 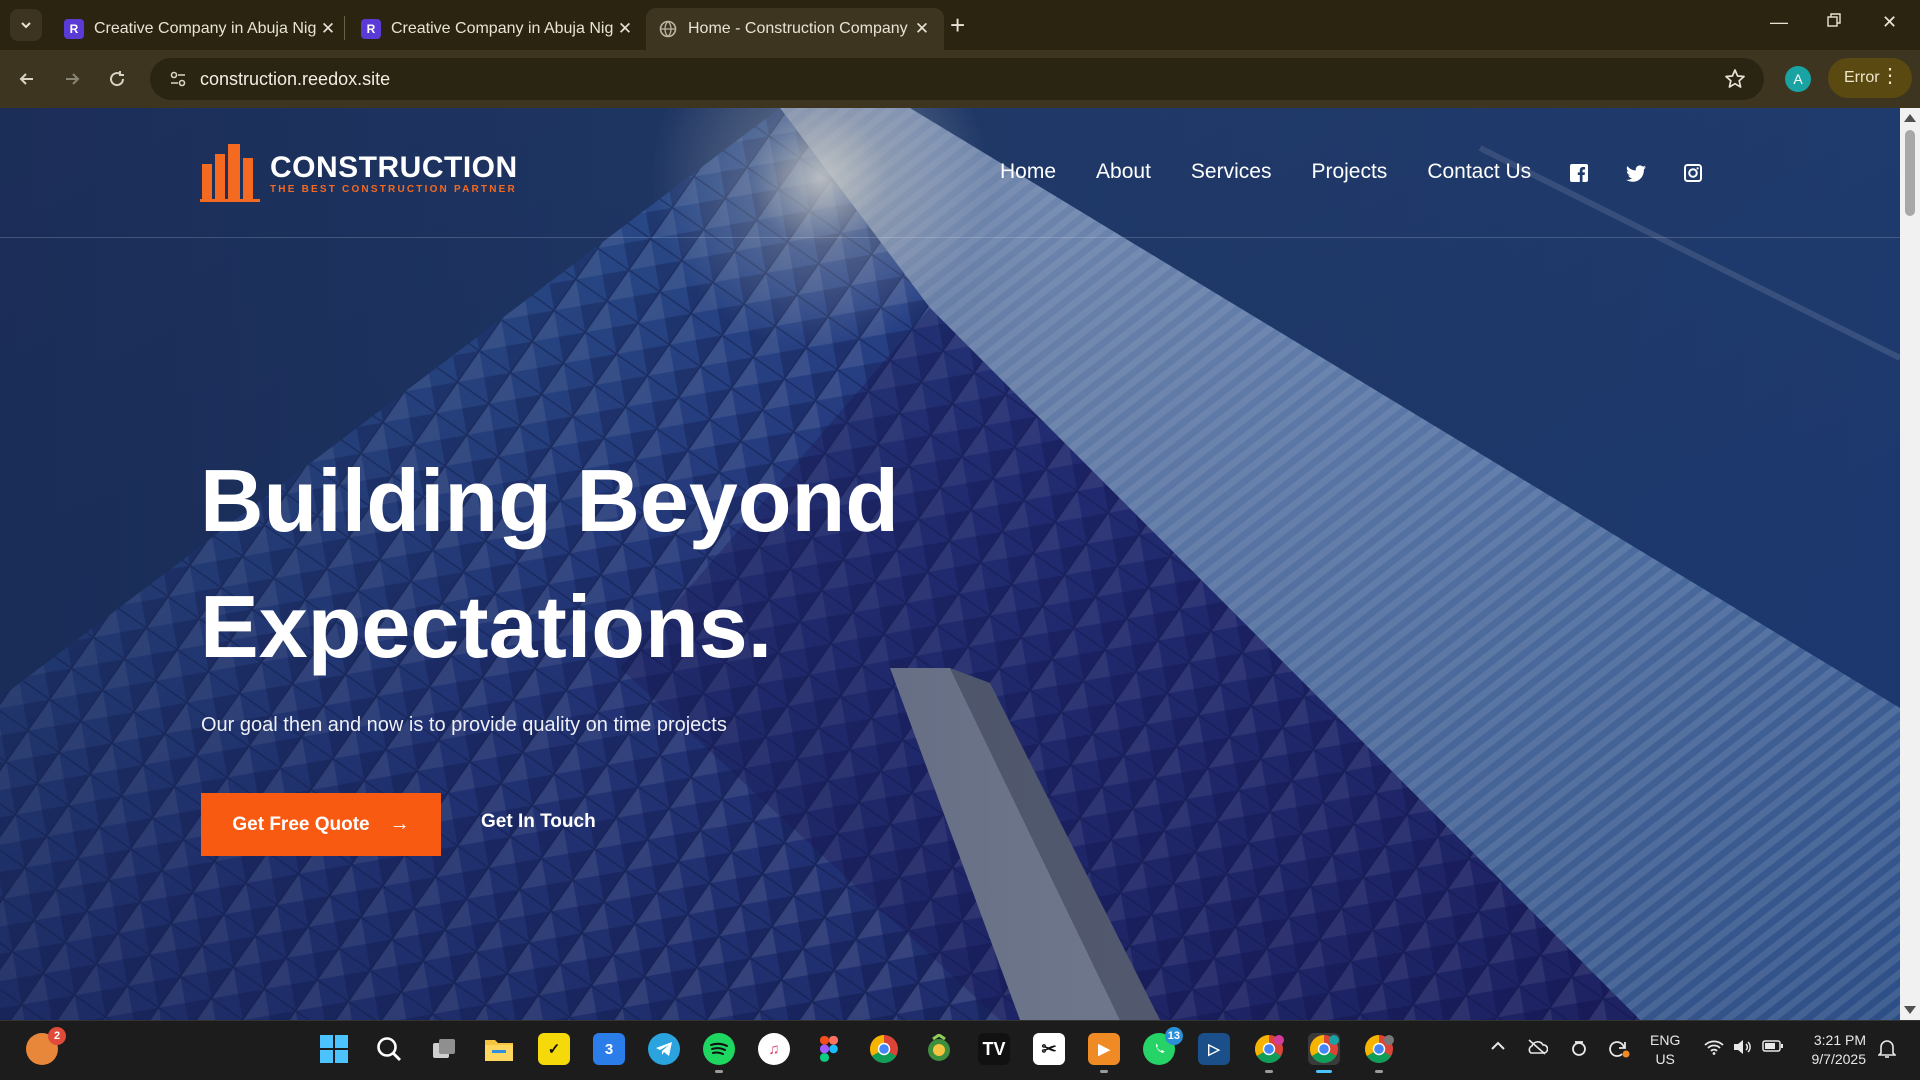 I want to click on main-navigation: Home About Services Projects Contact Us, so click(x=1285, y=172).